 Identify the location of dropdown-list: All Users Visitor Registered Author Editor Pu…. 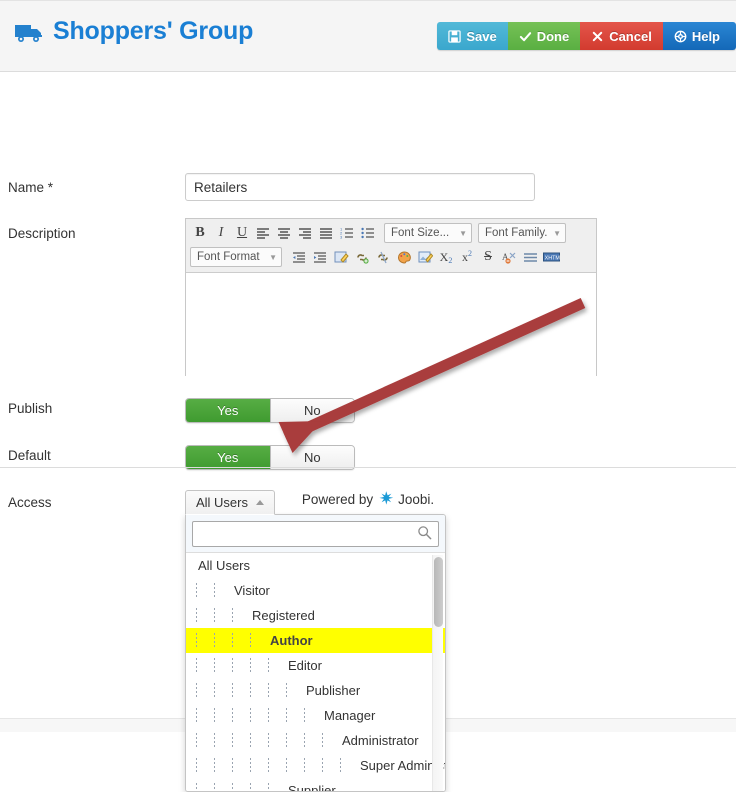
(315, 672).